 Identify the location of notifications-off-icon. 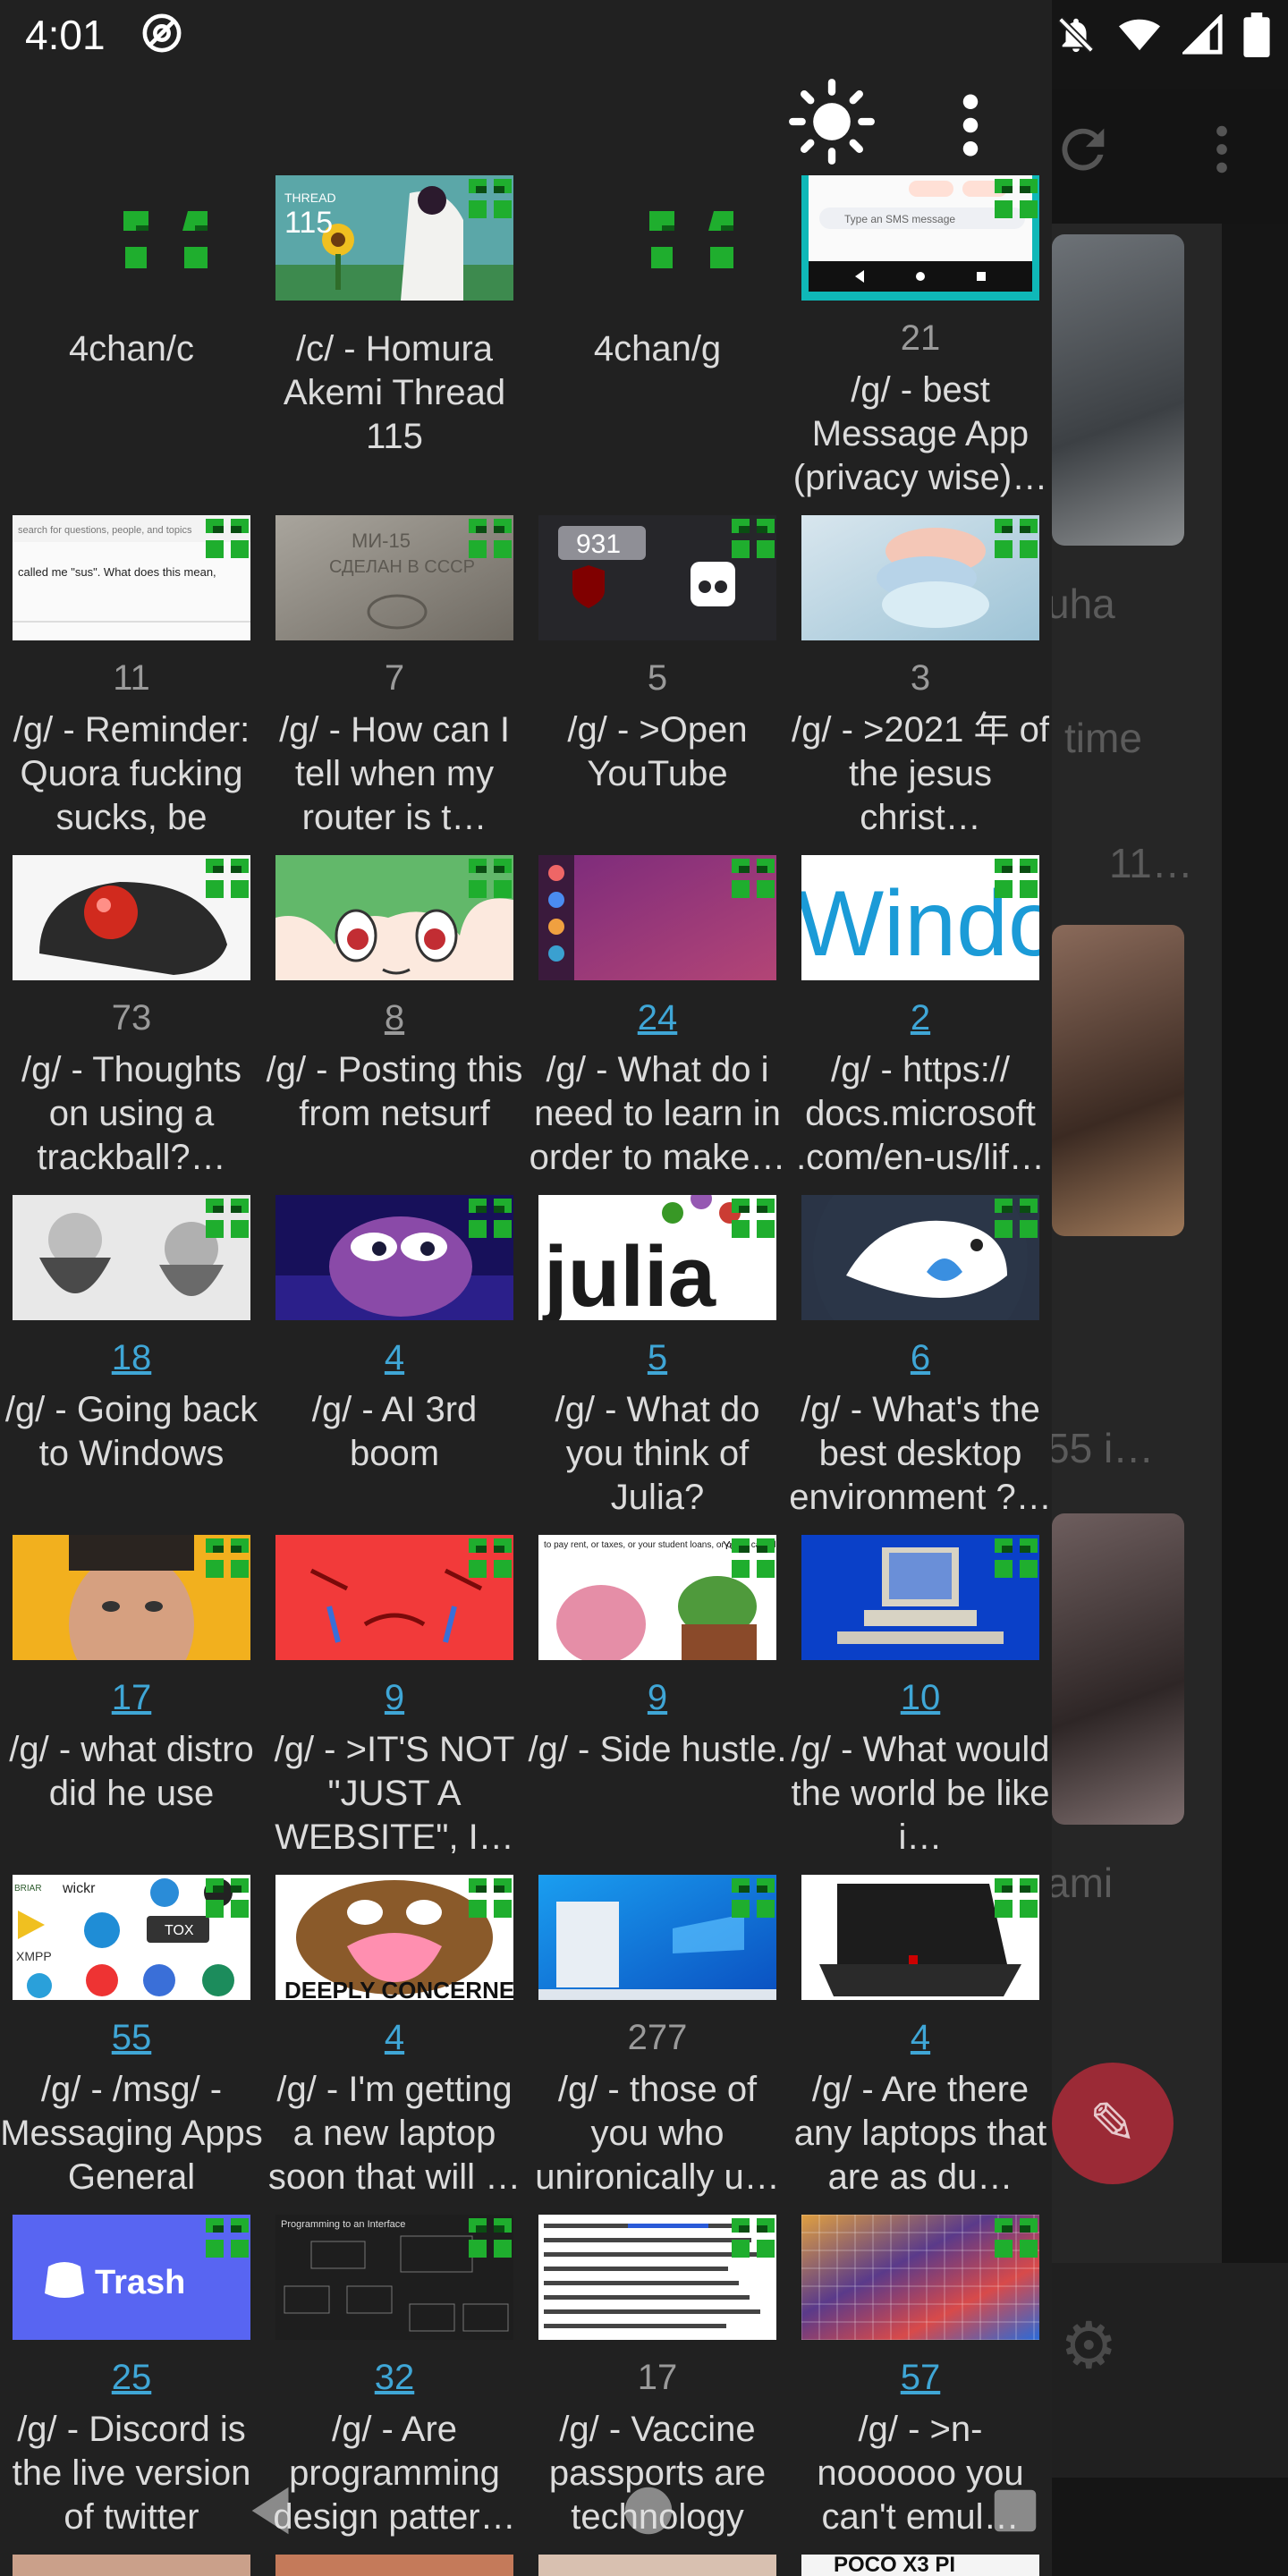
(1076, 35).